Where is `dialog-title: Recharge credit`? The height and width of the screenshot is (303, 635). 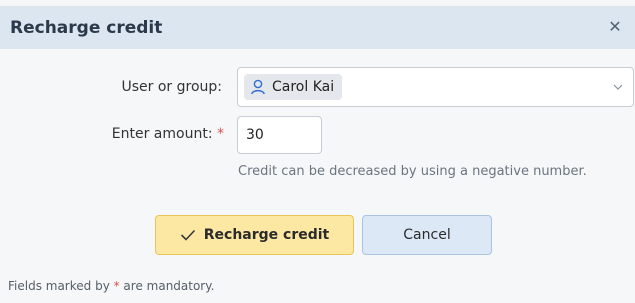
dialog-title: Recharge credit is located at coordinates (86, 28).